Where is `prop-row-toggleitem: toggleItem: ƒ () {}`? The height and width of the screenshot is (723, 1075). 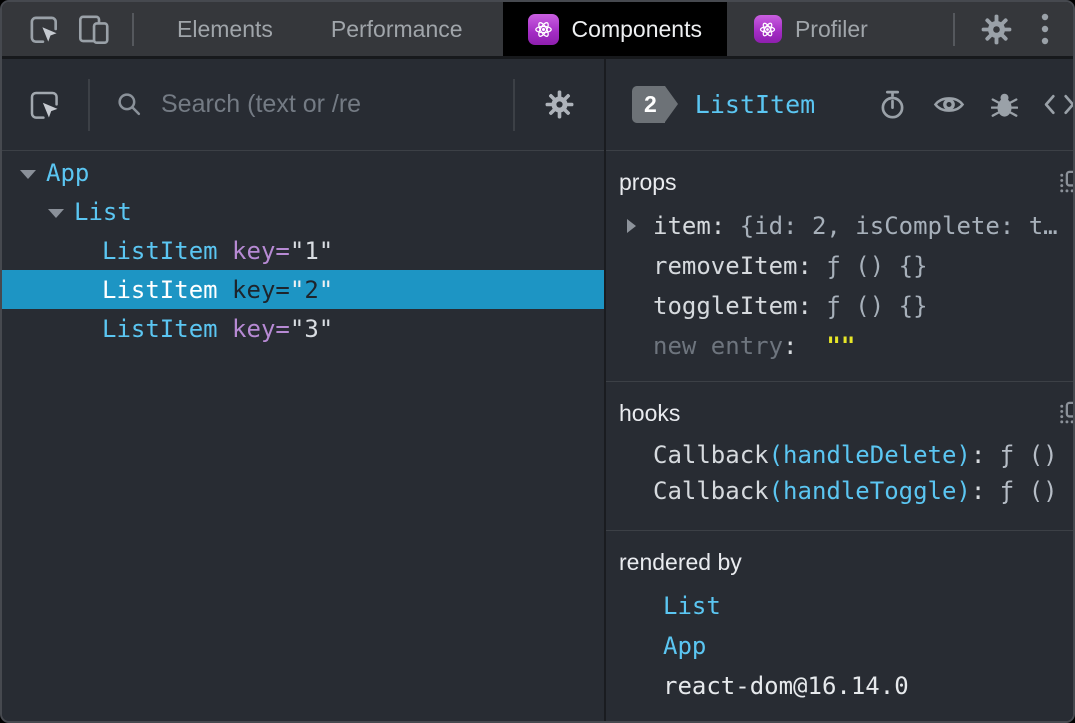
prop-row-toggleitem: toggleItem: ƒ () {} is located at coordinates (839, 306).